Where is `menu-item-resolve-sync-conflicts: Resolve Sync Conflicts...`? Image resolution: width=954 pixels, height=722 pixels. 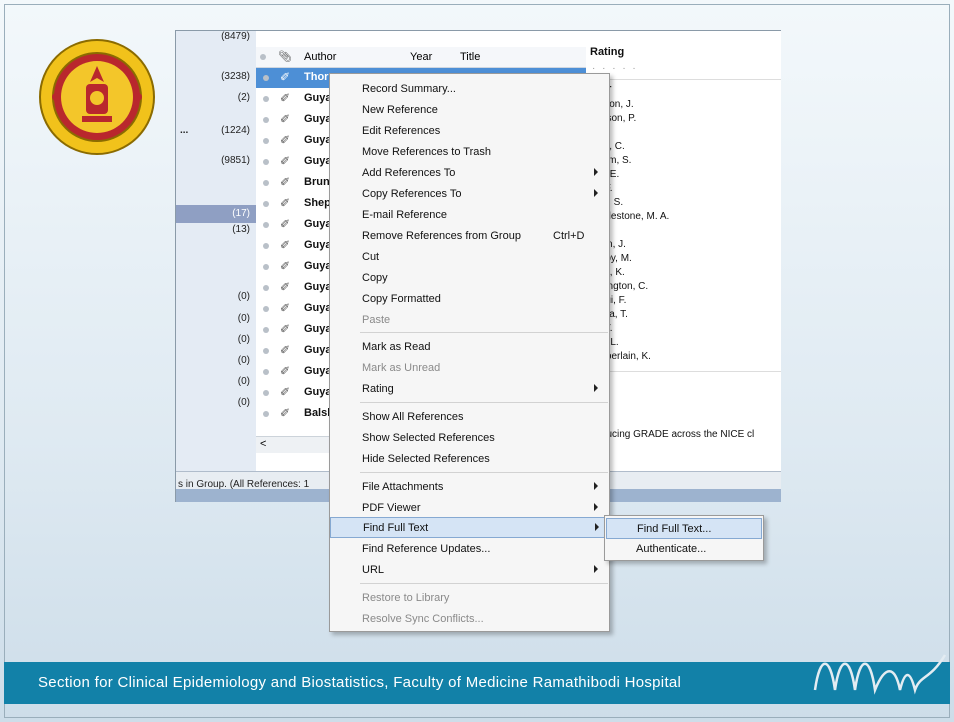
menu-item-resolve-sync-conflicts: Resolve Sync Conflicts... is located at coordinates (469, 619).